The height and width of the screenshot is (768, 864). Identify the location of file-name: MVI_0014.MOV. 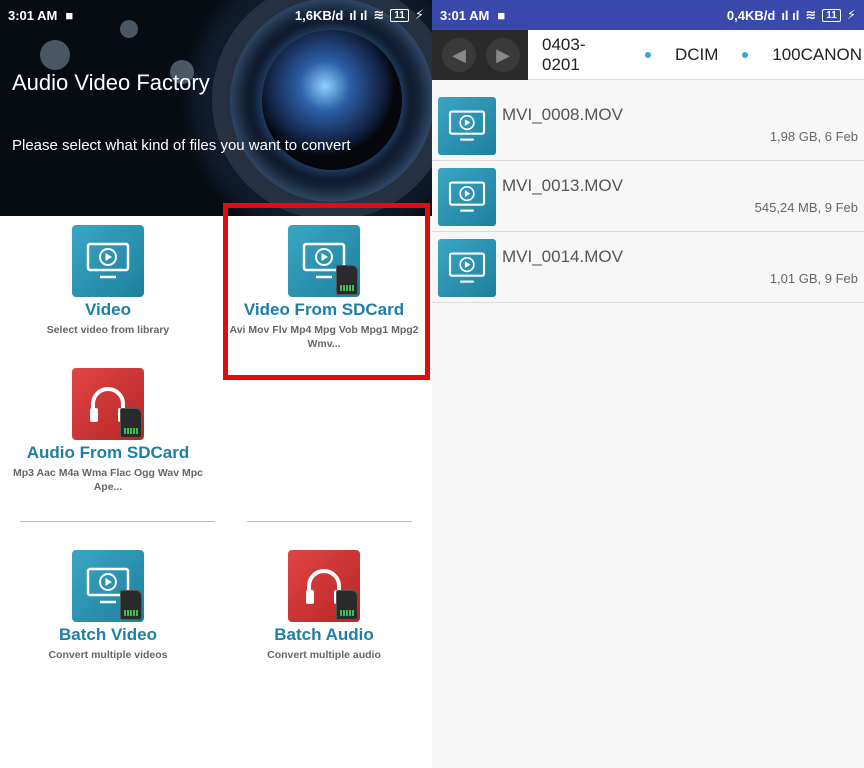
(562, 256).